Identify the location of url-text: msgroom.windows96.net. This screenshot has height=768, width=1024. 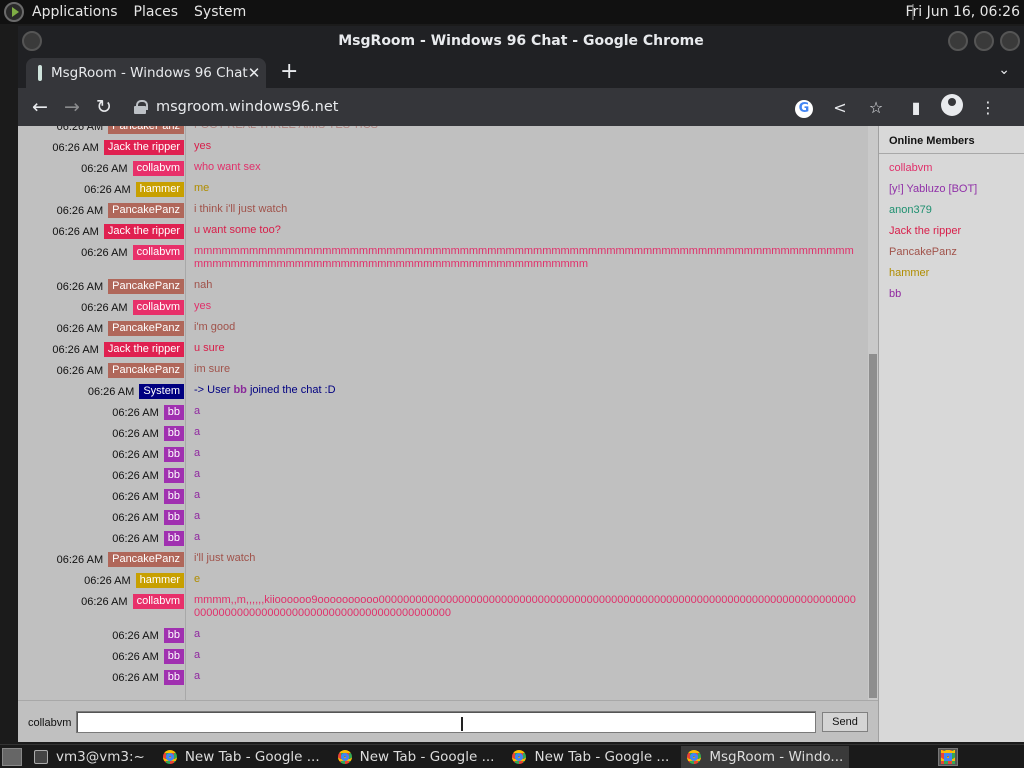
(247, 107).